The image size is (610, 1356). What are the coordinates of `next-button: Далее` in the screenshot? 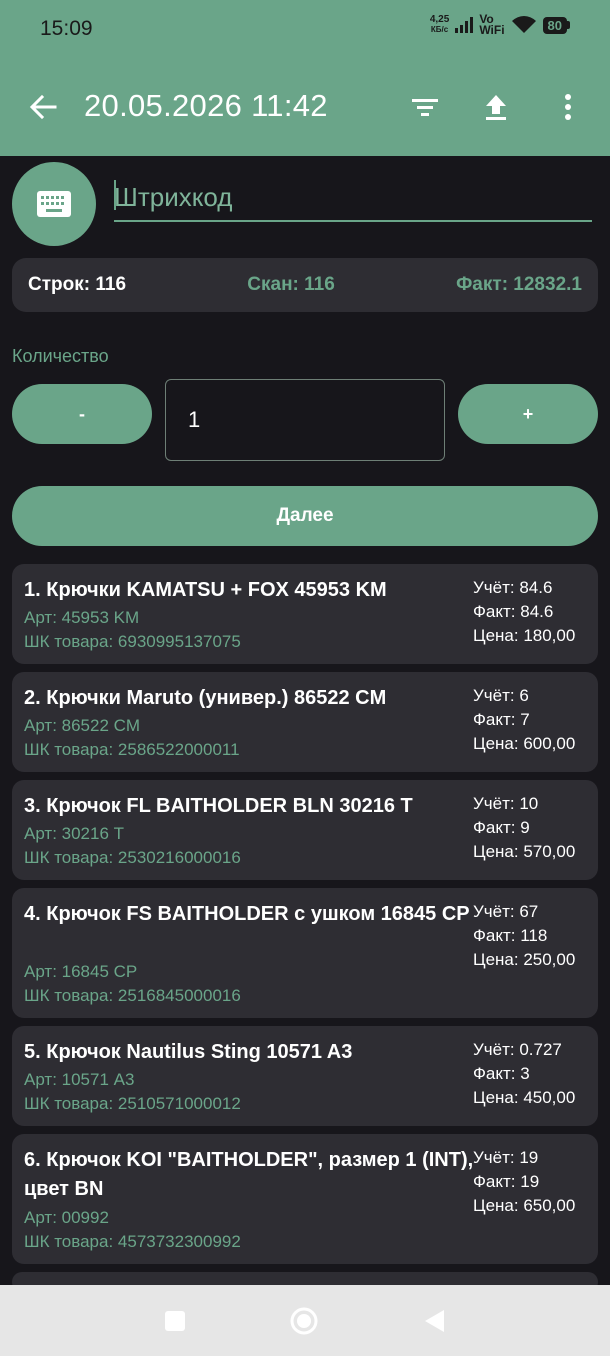 It's located at (305, 516).